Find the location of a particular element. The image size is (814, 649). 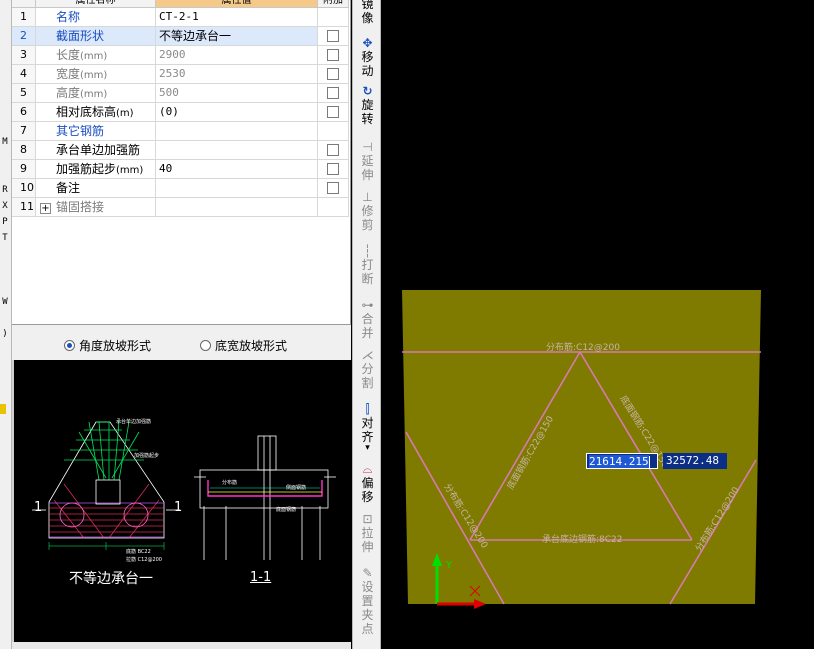

property-row-length: 3 长度(mm) 2900 is located at coordinates (181, 55).